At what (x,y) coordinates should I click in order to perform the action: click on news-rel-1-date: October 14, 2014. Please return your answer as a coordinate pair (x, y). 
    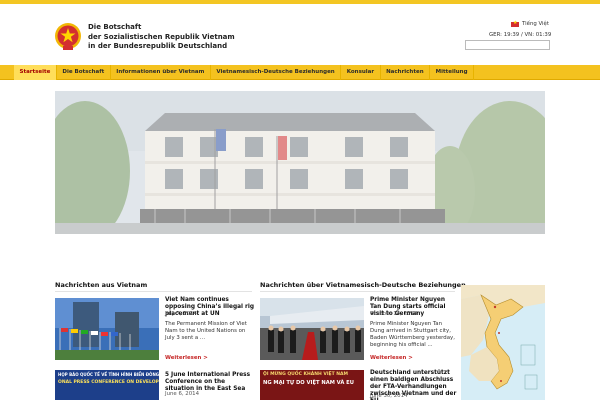
    Looking at the image, I should click on (394, 314).